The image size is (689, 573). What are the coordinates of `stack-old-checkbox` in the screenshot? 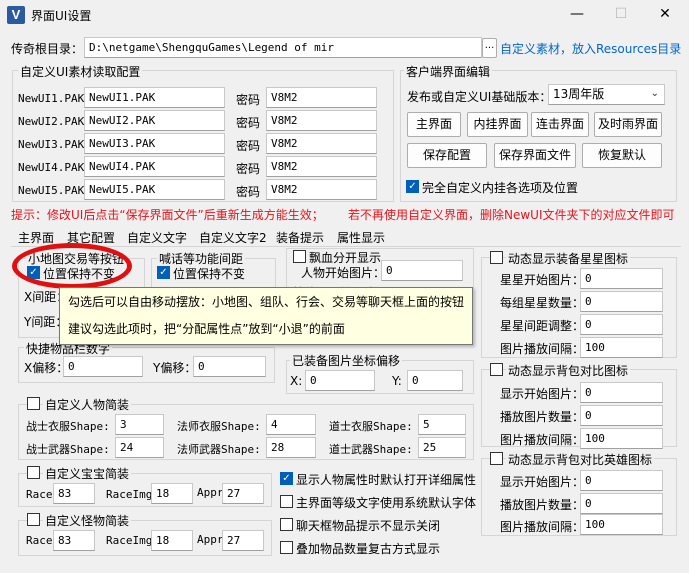 It's located at (286, 547).